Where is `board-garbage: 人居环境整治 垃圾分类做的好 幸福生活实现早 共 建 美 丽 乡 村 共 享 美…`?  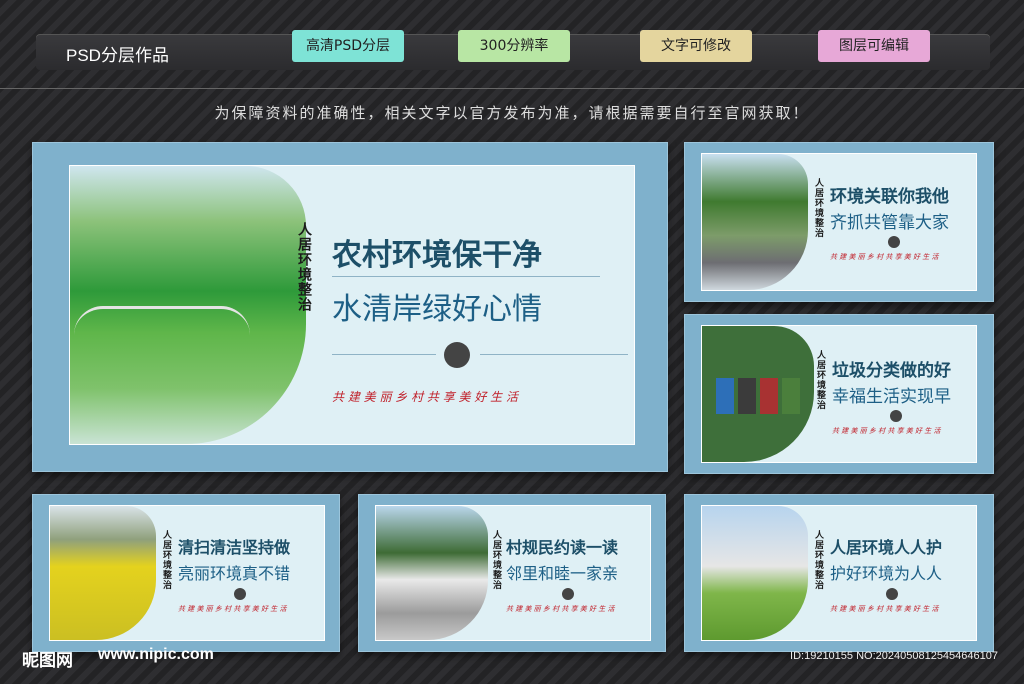 board-garbage: 人居环境整治 垃圾分类做的好 幸福生活实现早 共 建 美 丽 乡 村 共 享 美… is located at coordinates (839, 394).